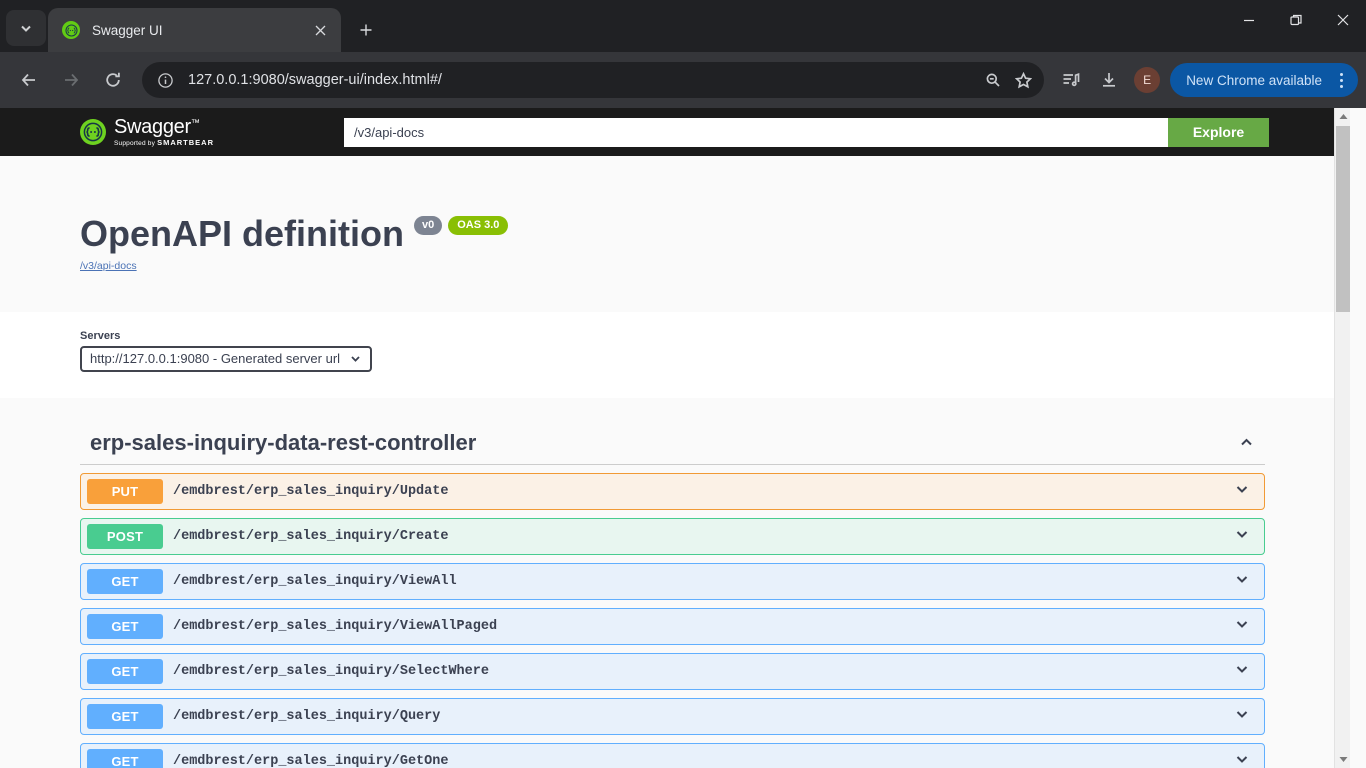 This screenshot has height=768, width=1366. I want to click on api-definition-url-input, so click(756, 132).